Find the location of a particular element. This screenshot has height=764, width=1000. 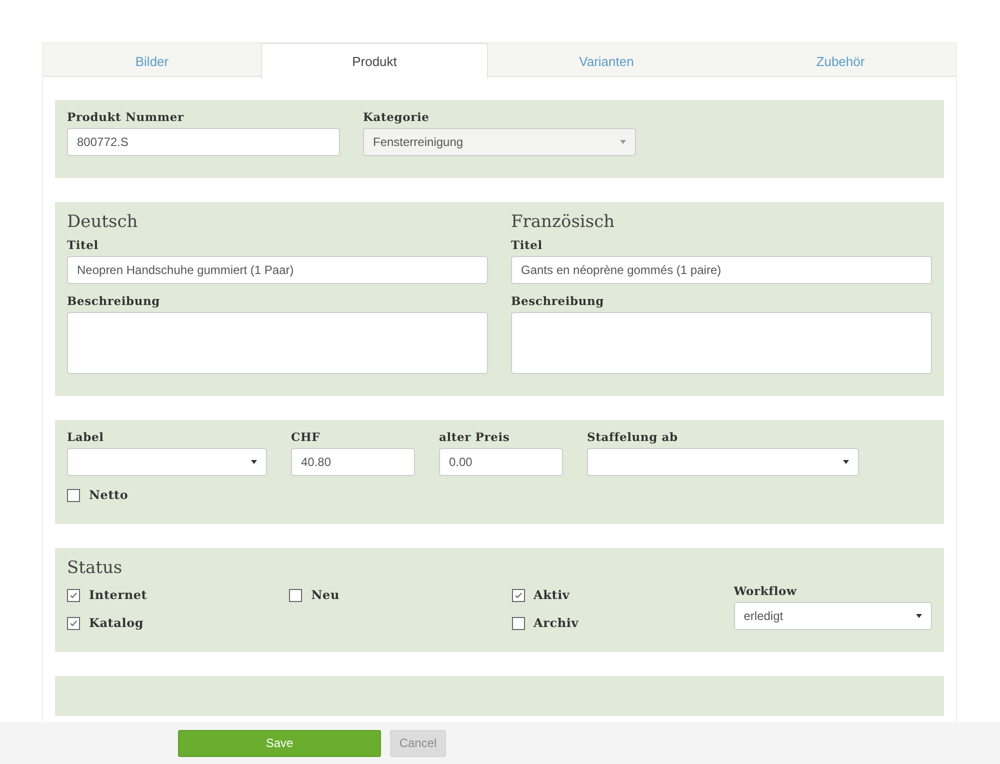

checkbox-label: Katalog is located at coordinates (116, 623).